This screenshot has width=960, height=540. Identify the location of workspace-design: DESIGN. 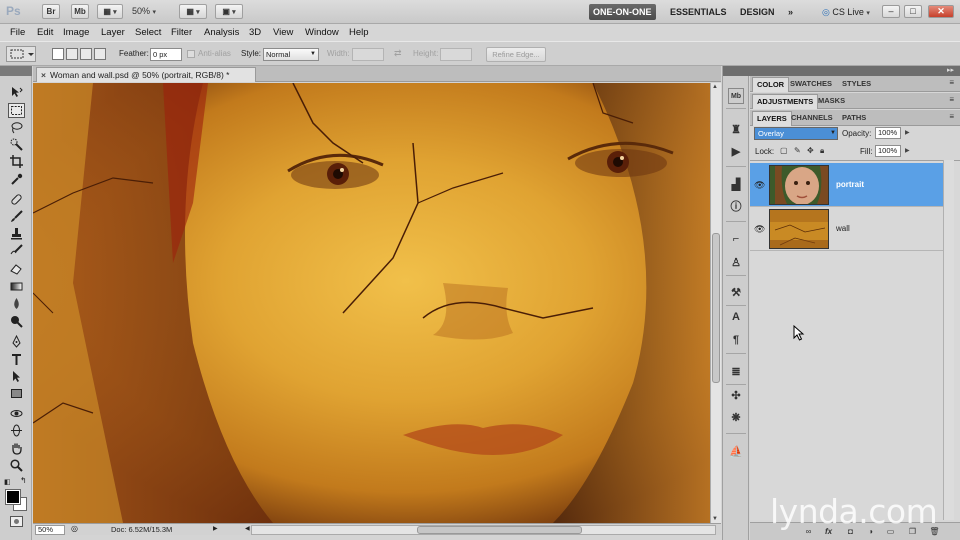
(757, 12).